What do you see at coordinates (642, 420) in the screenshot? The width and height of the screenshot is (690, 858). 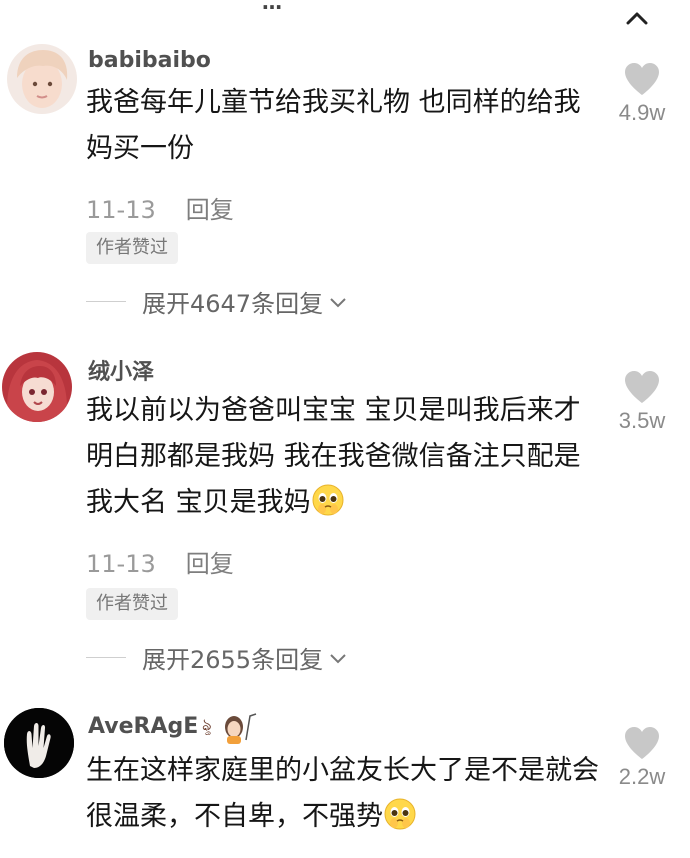 I see `like-count: 3.5w` at bounding box center [642, 420].